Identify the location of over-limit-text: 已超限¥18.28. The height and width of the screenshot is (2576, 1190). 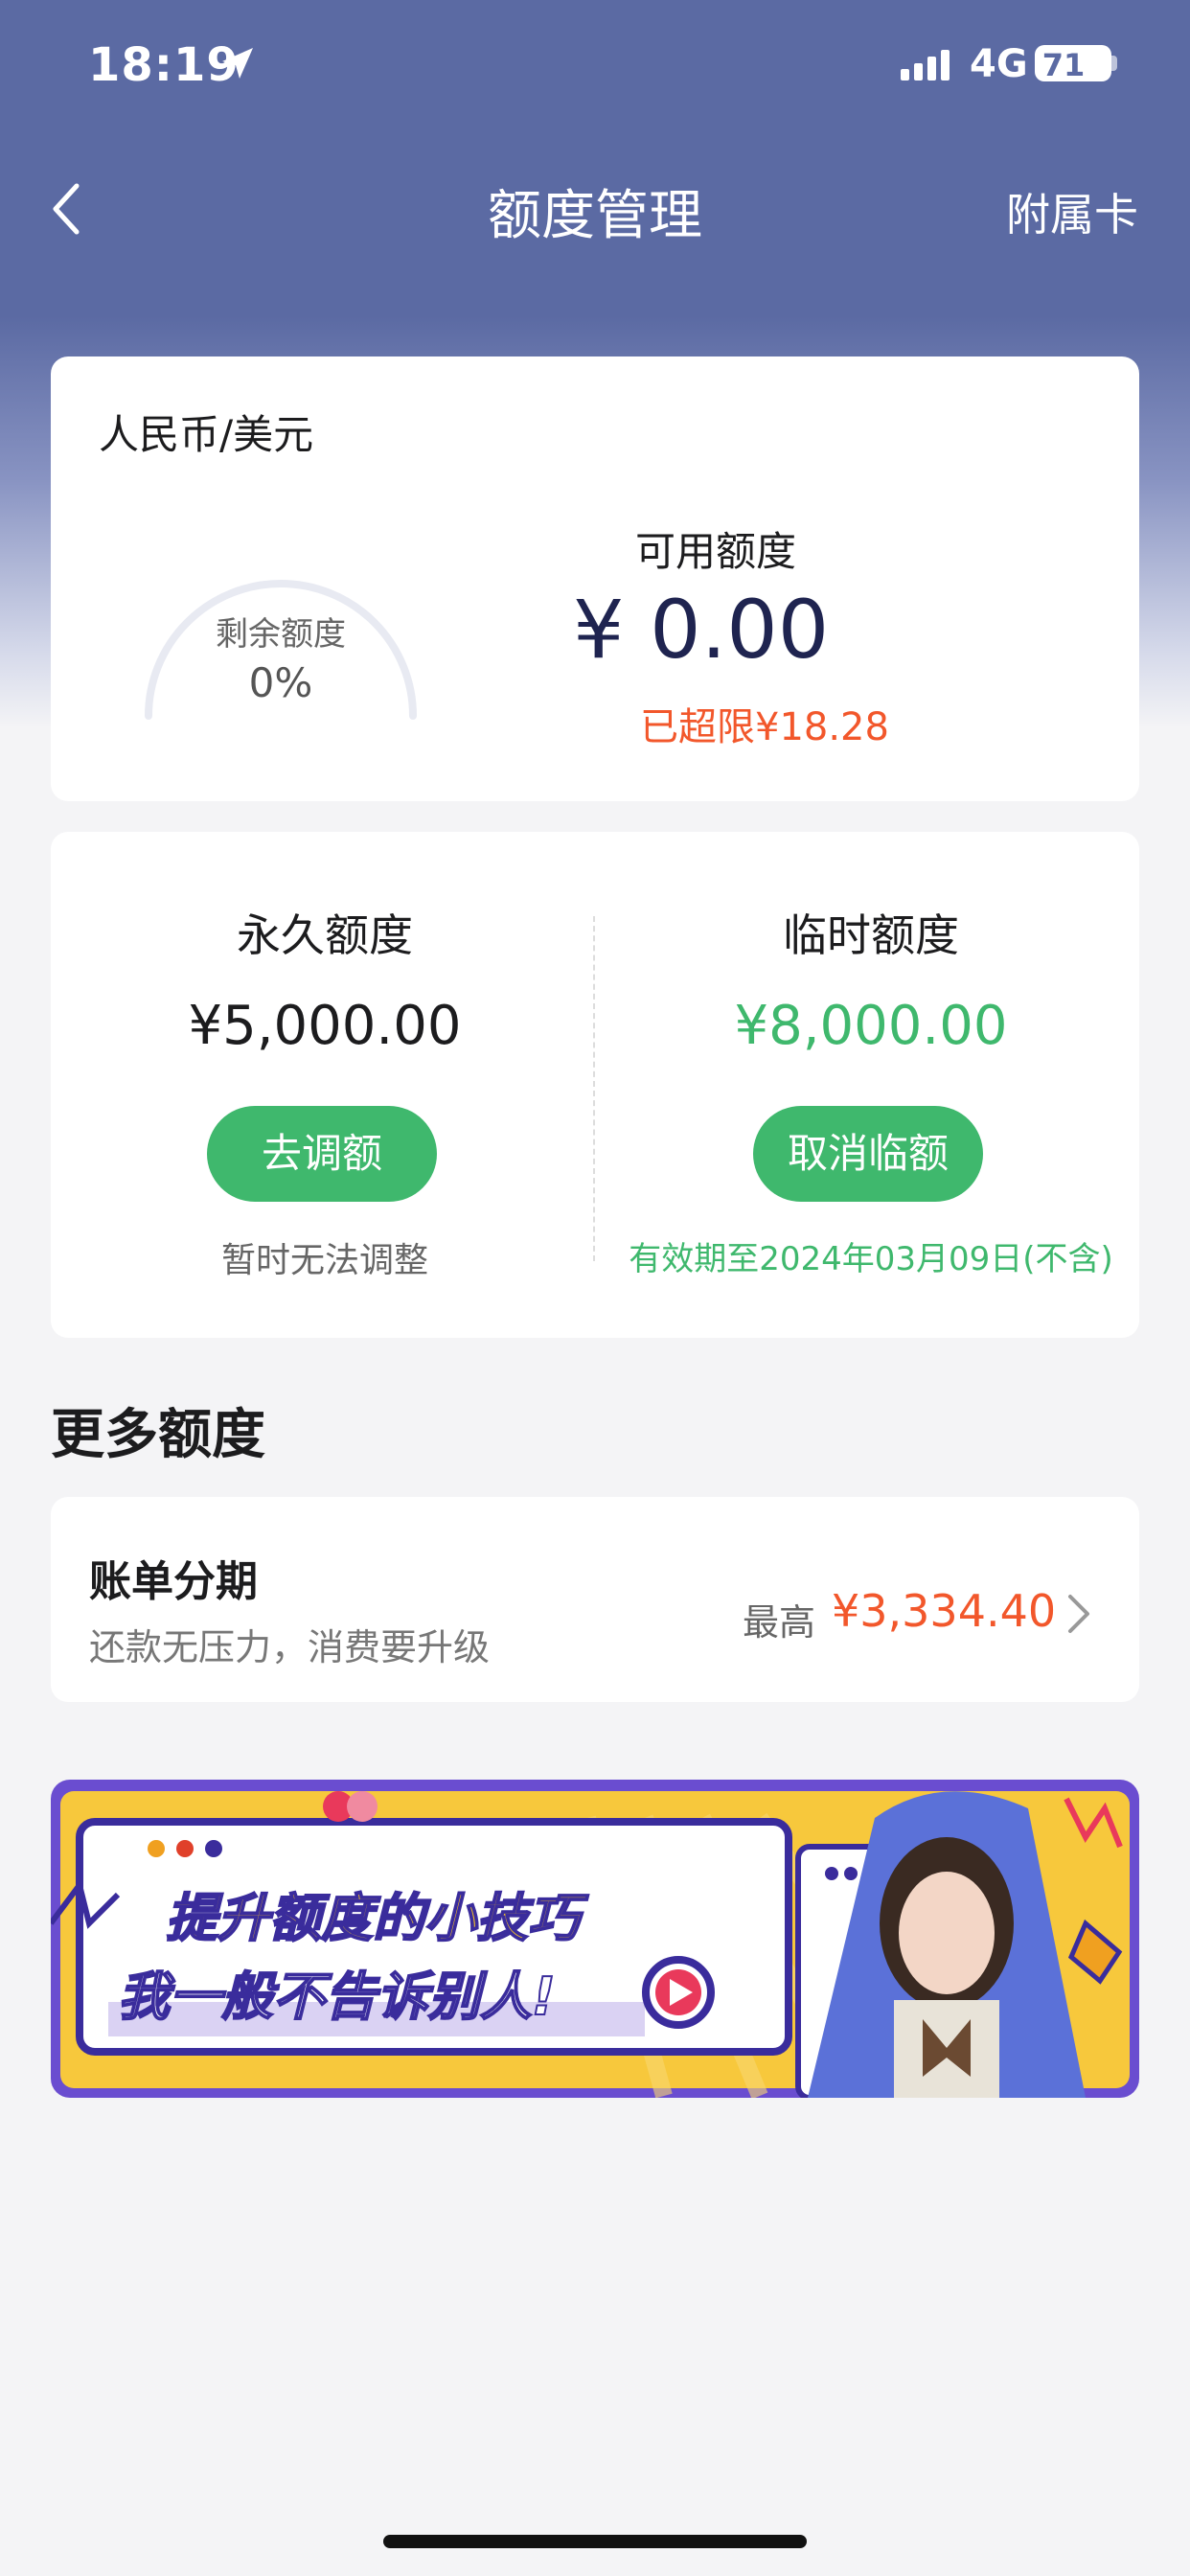
(764, 727).